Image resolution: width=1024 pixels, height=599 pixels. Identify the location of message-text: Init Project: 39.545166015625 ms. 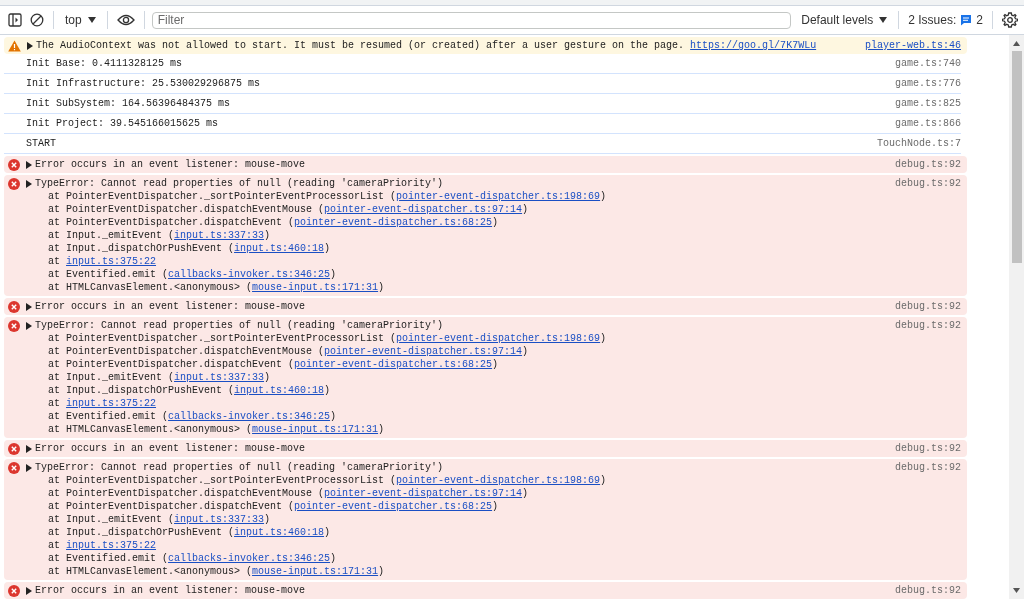
(122, 123).